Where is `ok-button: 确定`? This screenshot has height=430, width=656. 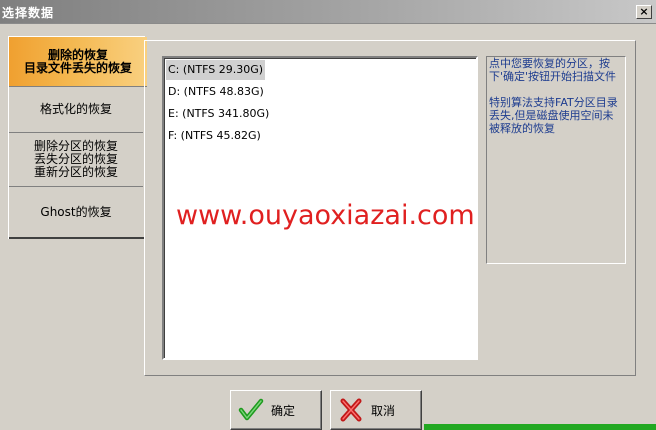 ok-button: 确定 is located at coordinates (276, 410).